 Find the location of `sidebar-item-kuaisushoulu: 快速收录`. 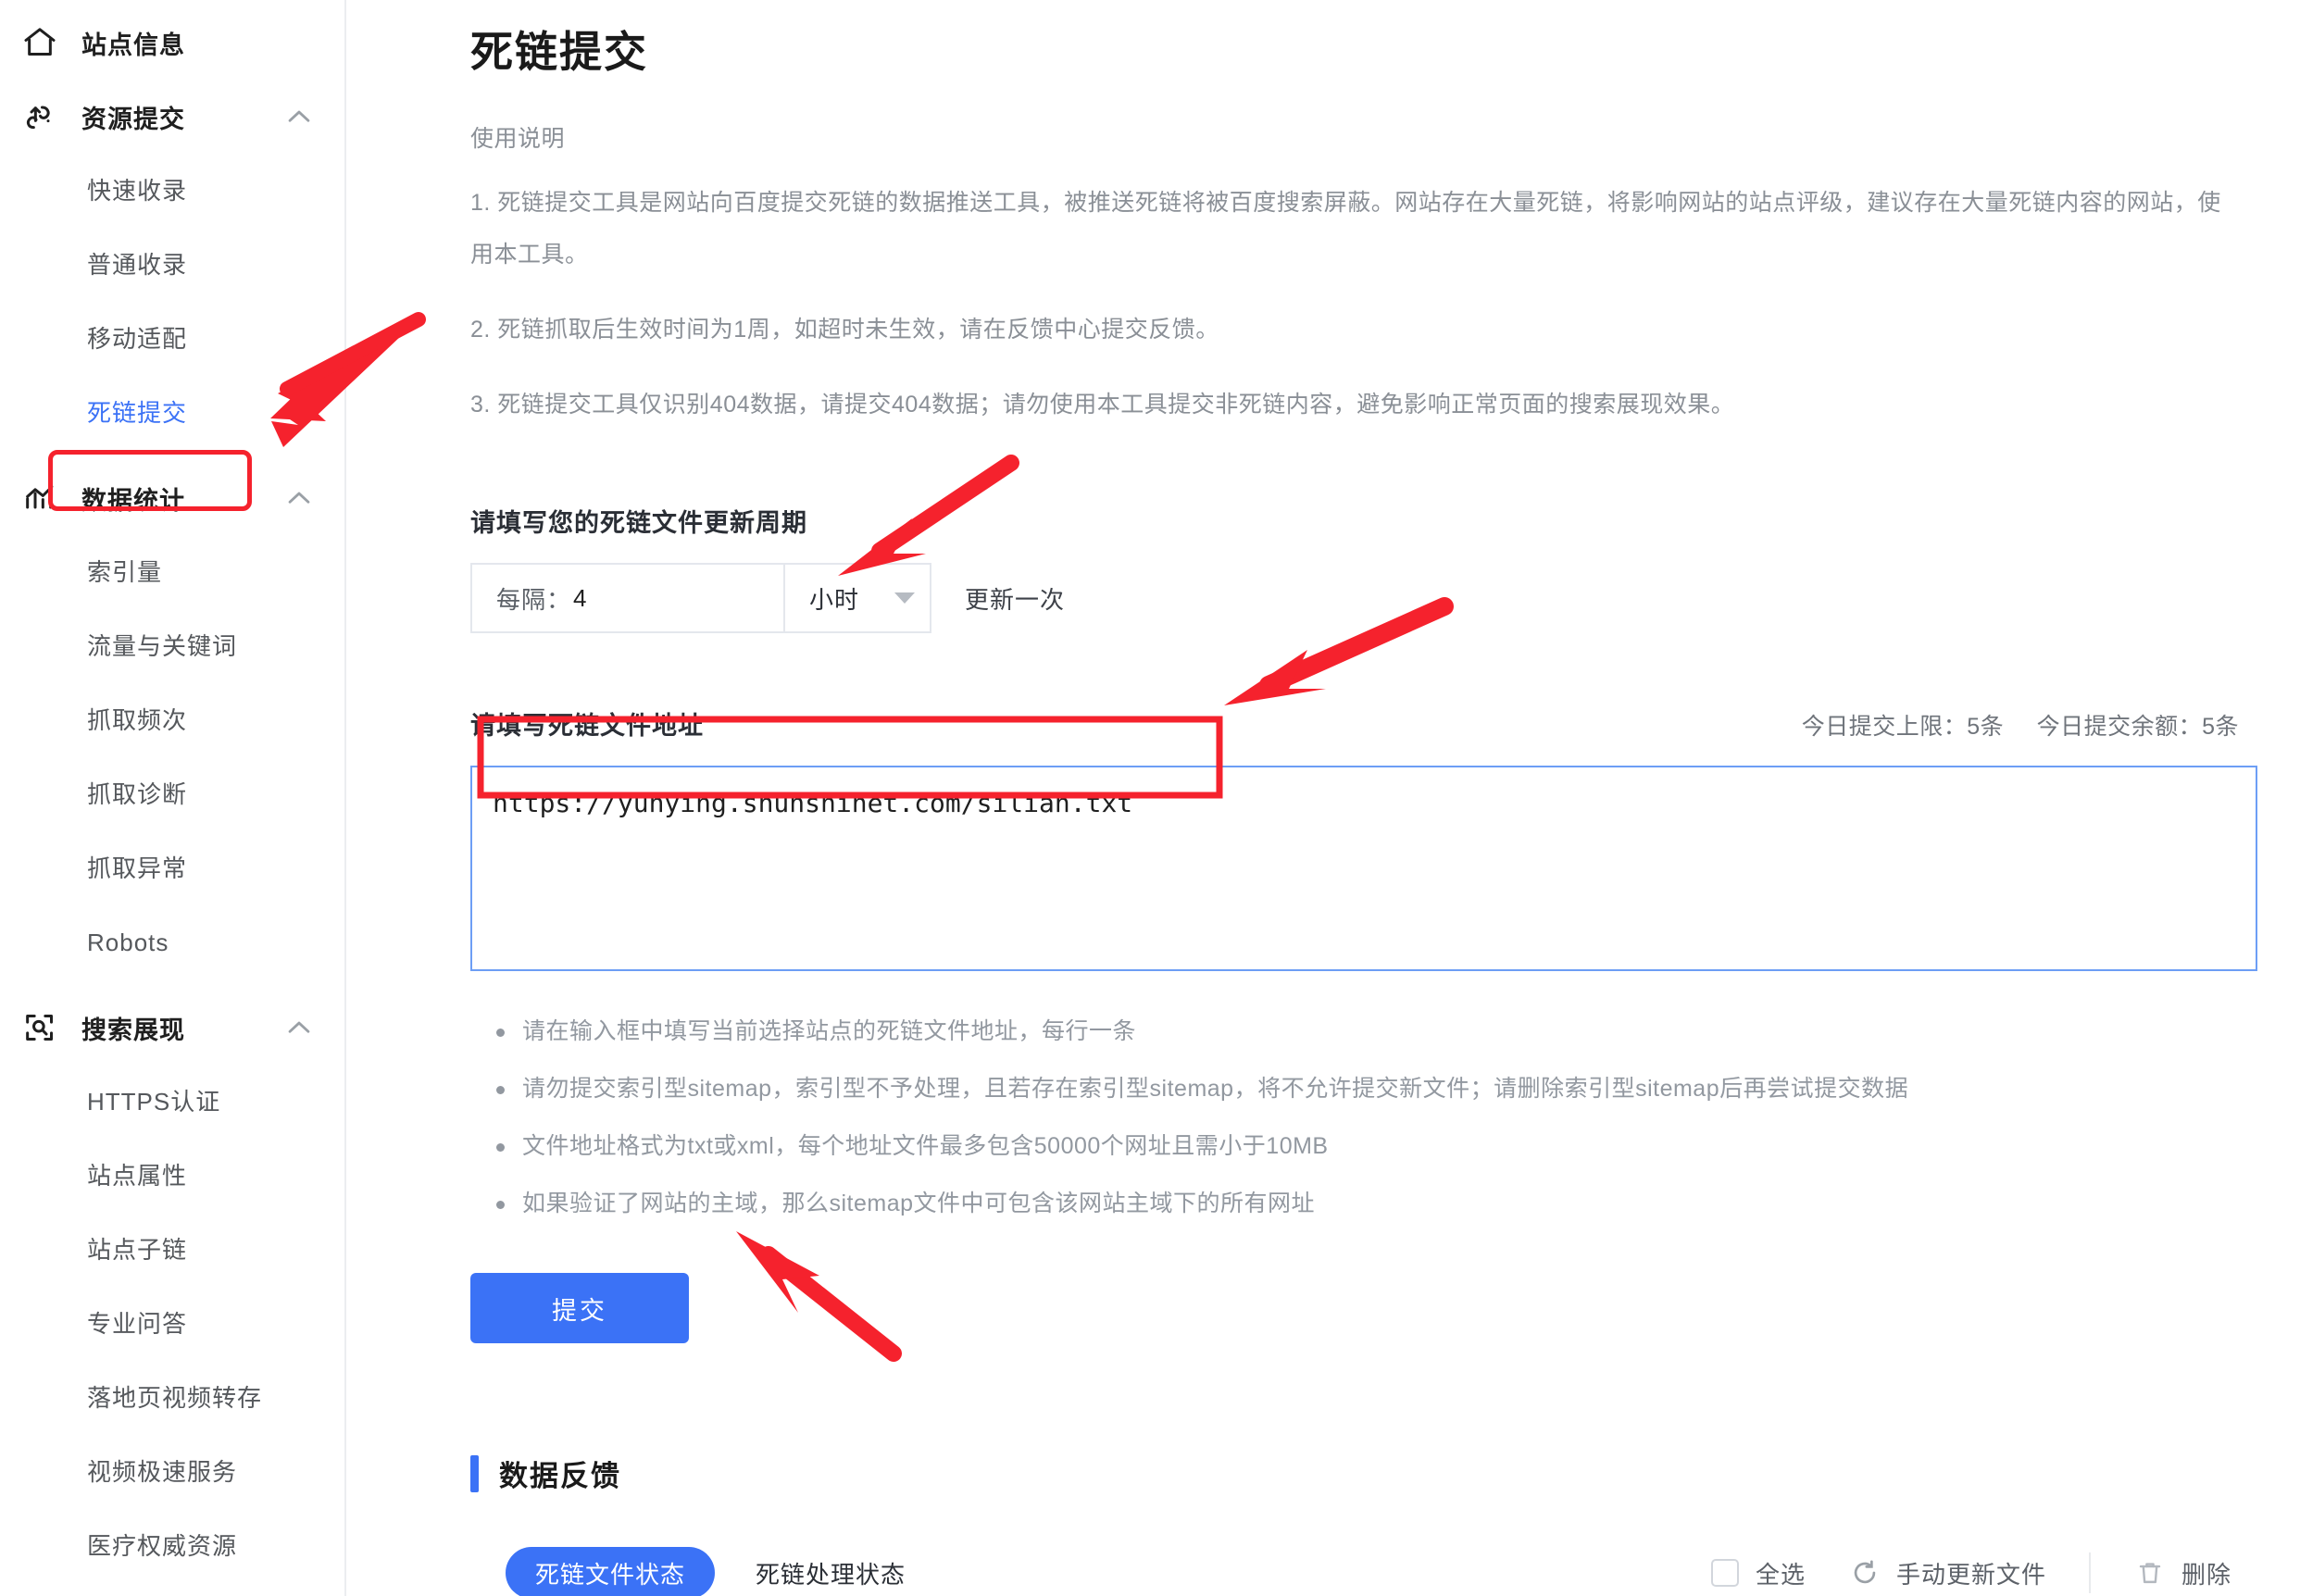

sidebar-item-kuaisushoulu: 快速收录 is located at coordinates (172, 191).